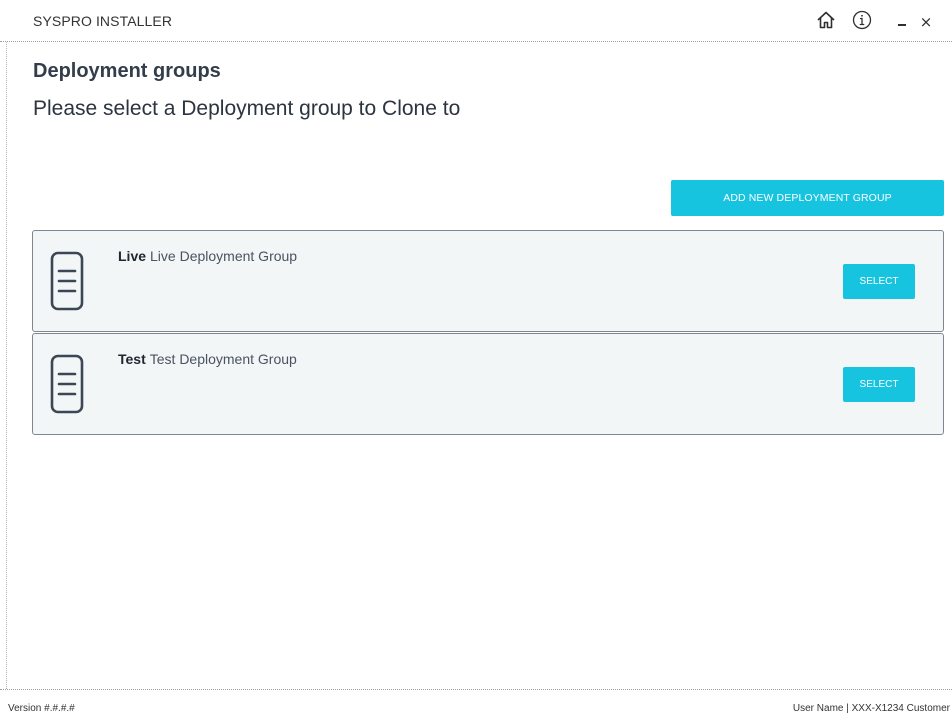  Describe the element at coordinates (879, 384) in the screenshot. I see `select-test-button: SELECT` at that location.